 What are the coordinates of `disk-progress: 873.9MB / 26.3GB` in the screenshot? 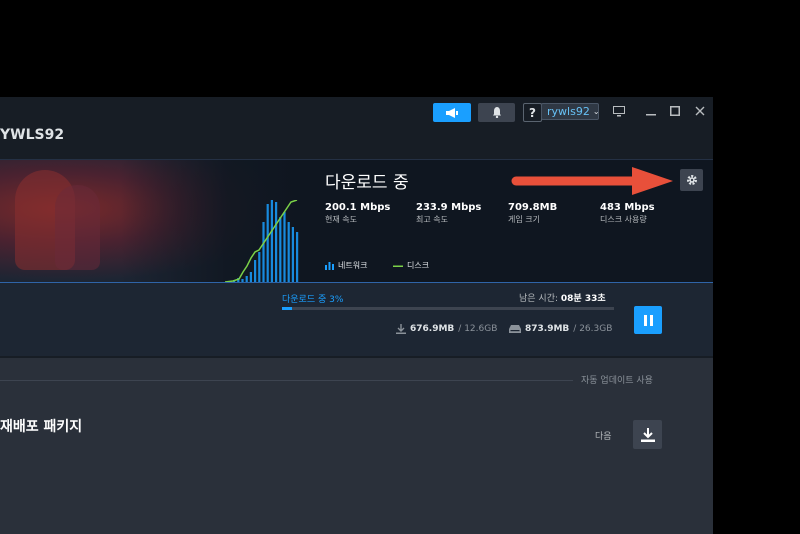 It's located at (560, 329).